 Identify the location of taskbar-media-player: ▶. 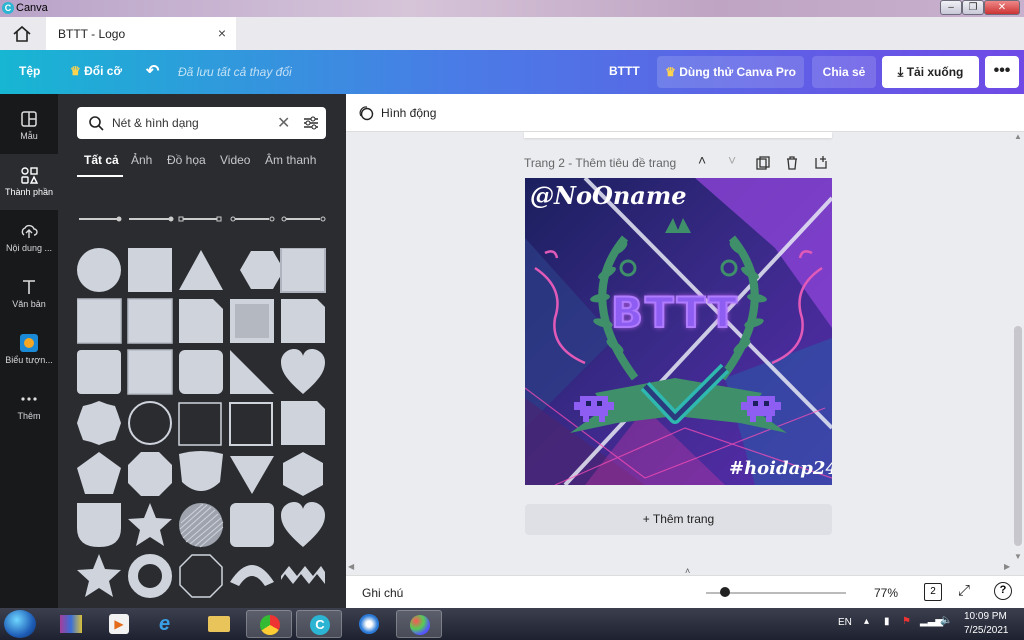
(119, 624).